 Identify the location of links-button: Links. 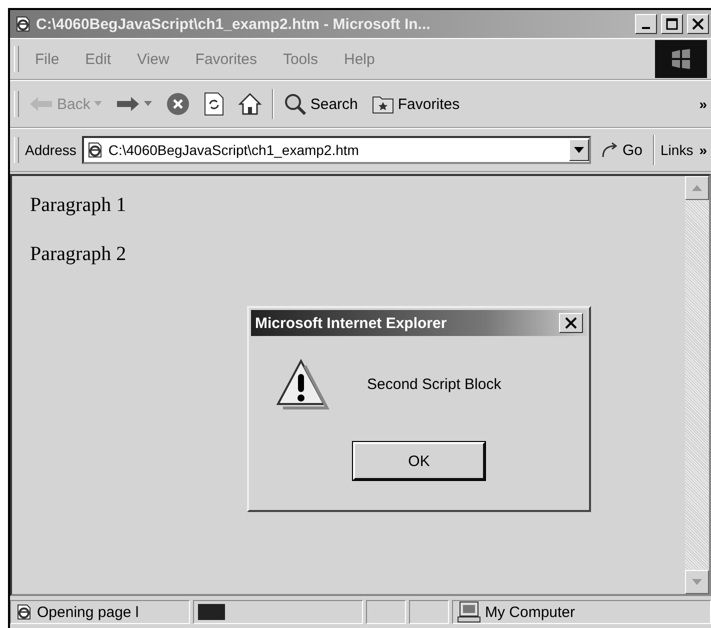
(677, 150).